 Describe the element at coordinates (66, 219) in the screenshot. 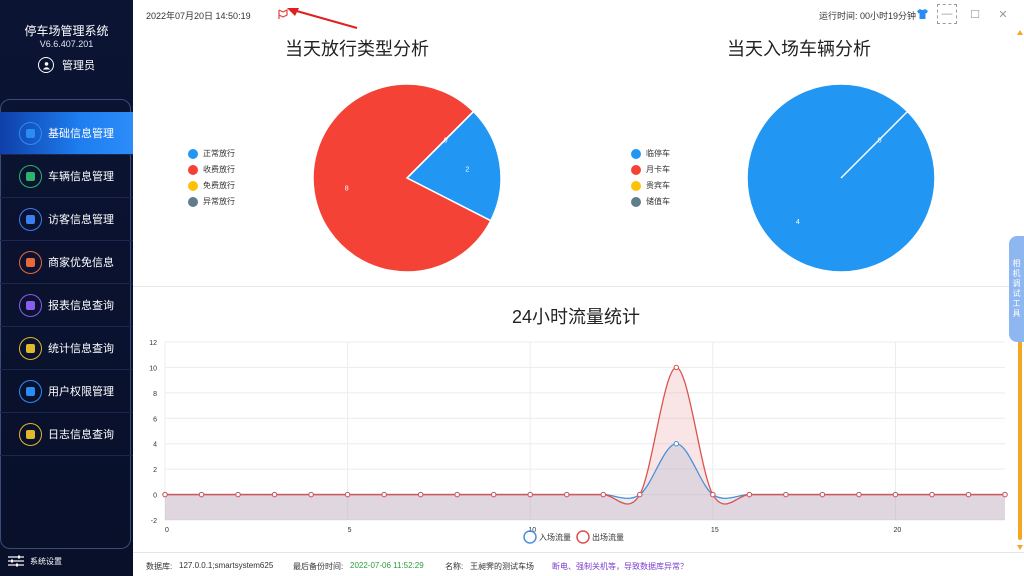

I see `sidebar-item-2: 访客信息管理` at that location.